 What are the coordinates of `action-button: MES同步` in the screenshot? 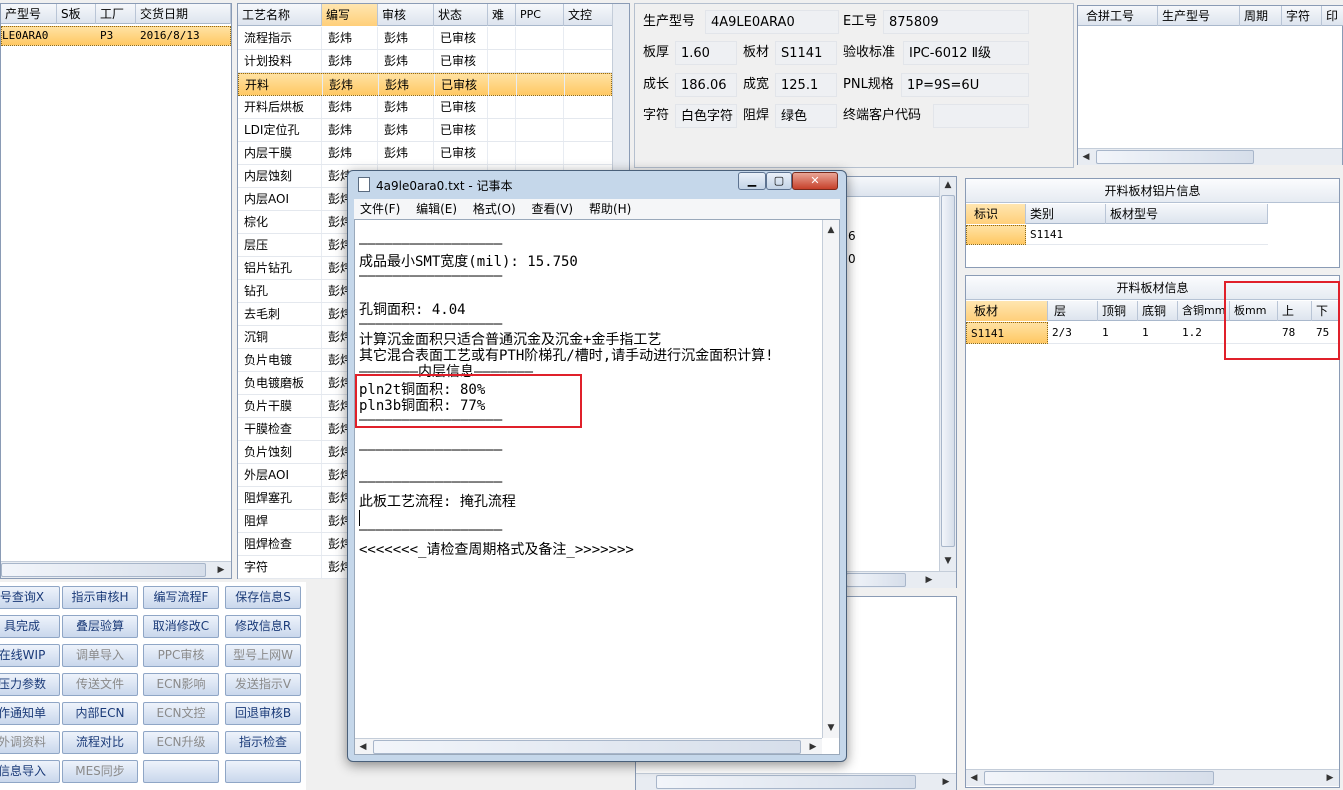 It's located at (100, 771).